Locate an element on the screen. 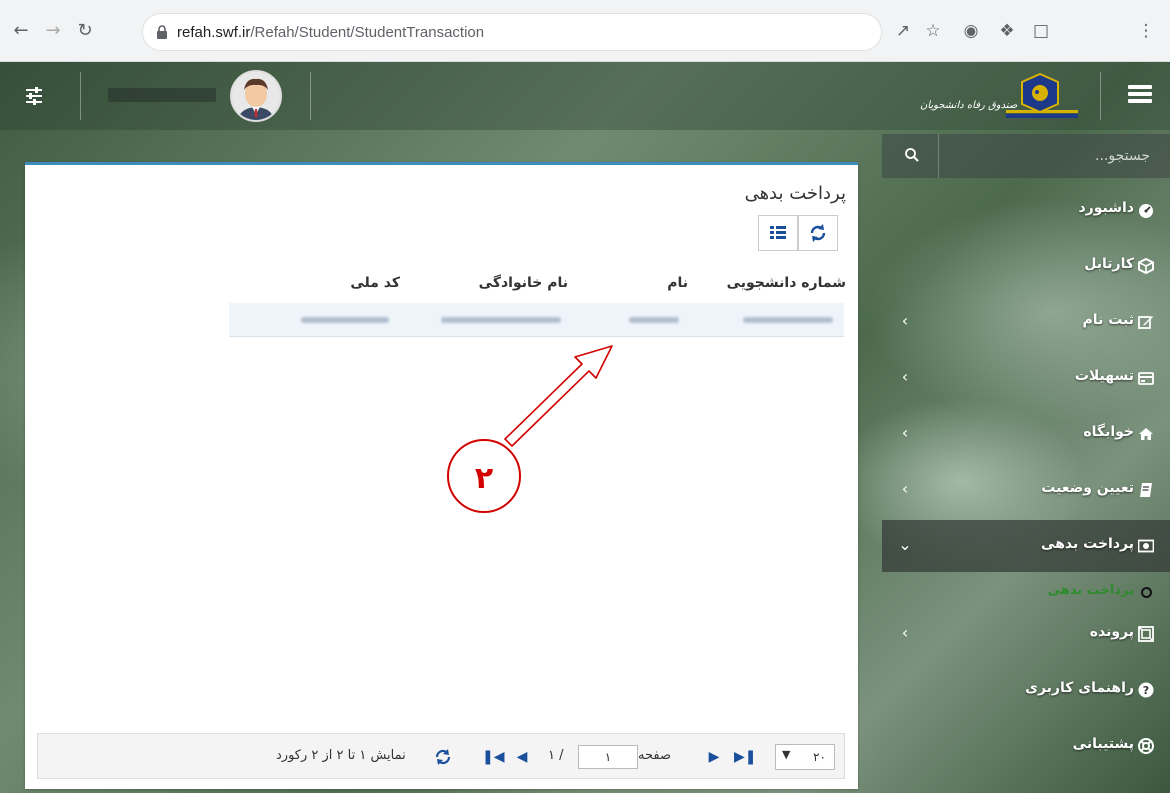 The height and width of the screenshot is (793, 1170). search-icon is located at coordinates (912, 155).